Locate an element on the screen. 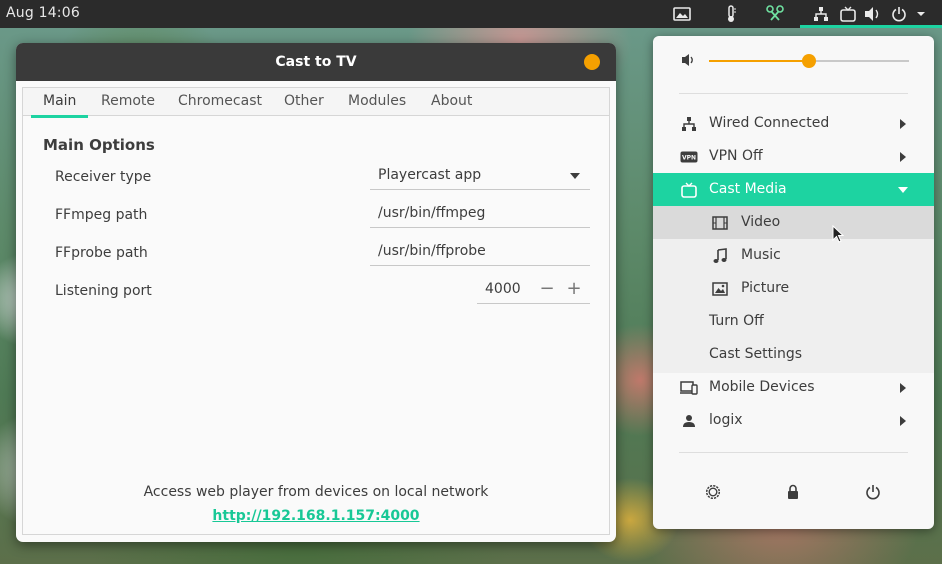  tab-main: Main is located at coordinates (60, 105).